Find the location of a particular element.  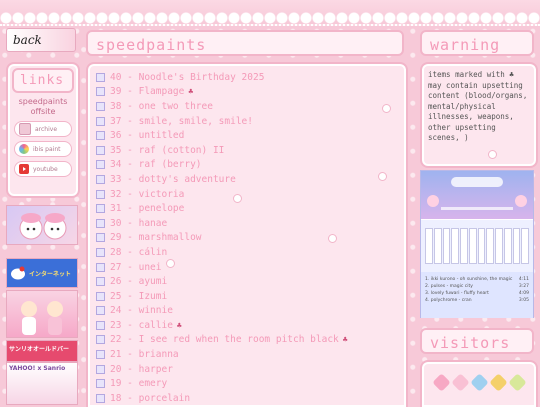

stamp-kitty-internet: インターネット is located at coordinates (42, 273).